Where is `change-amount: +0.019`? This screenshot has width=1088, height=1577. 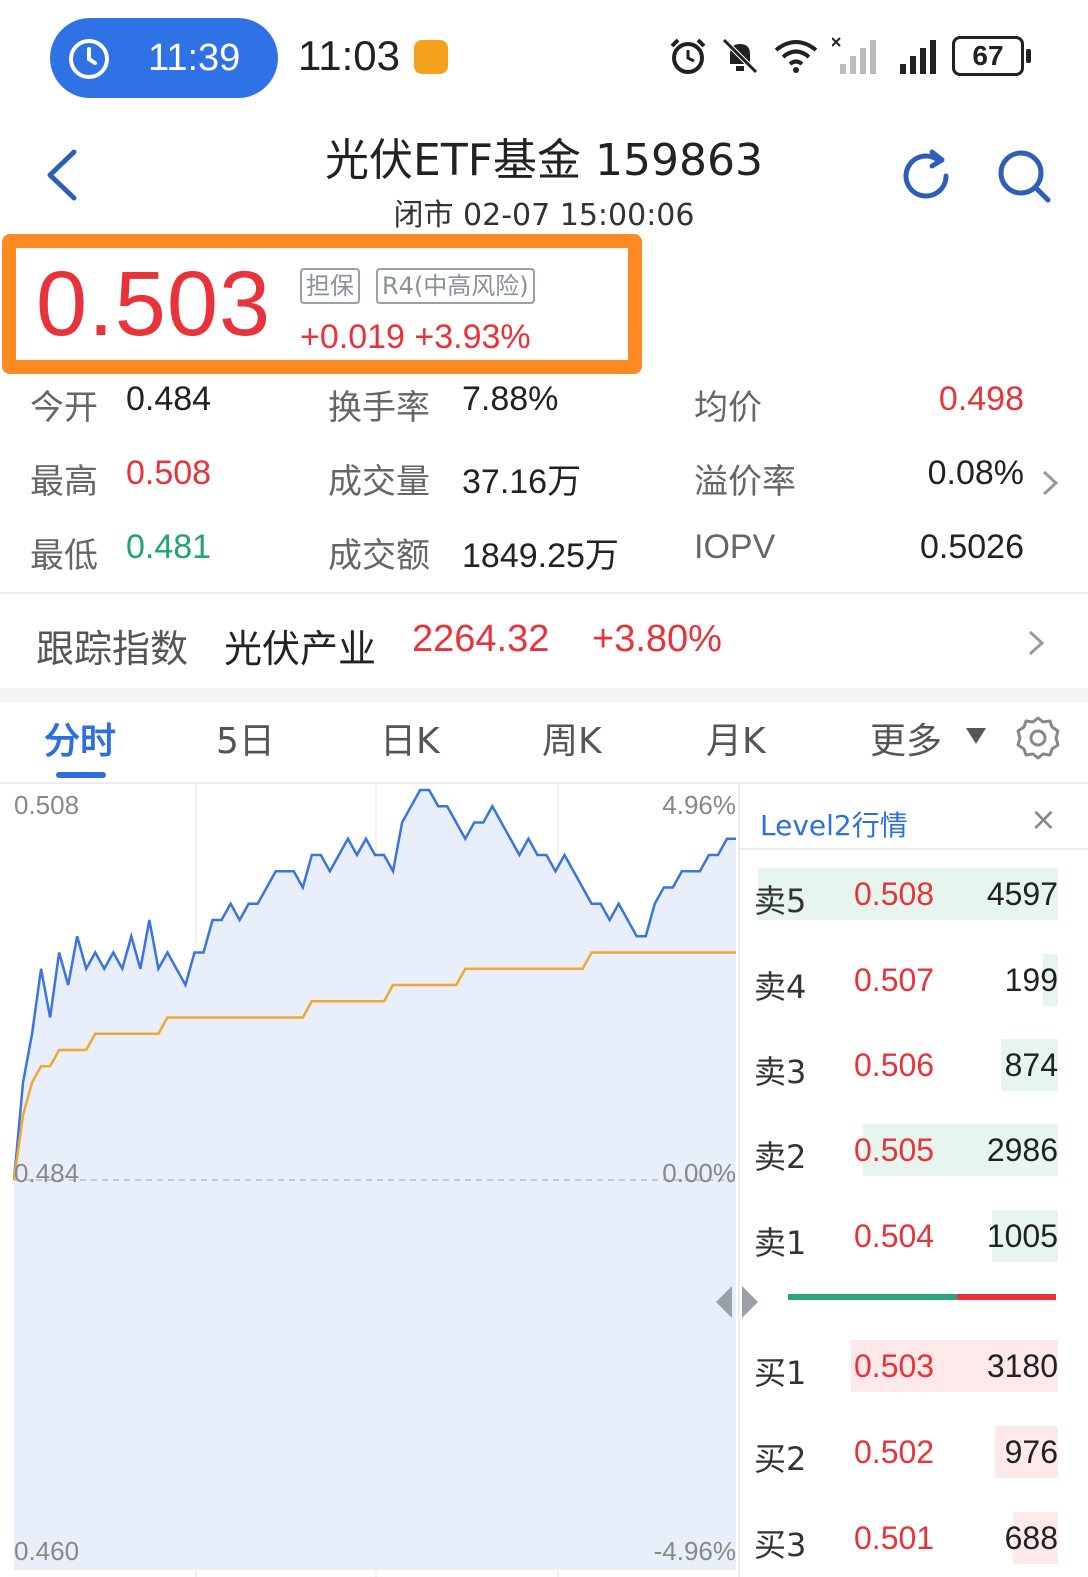 change-amount: +0.019 is located at coordinates (352, 337).